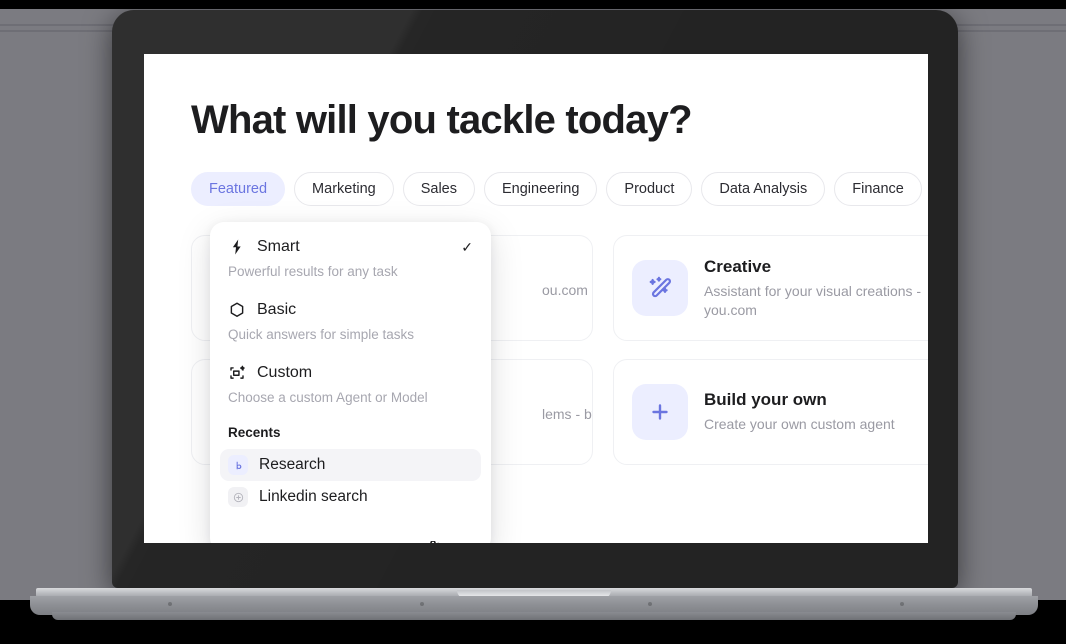  Describe the element at coordinates (541, 189) in the screenshot. I see `tab-engineering: Engineering` at that location.